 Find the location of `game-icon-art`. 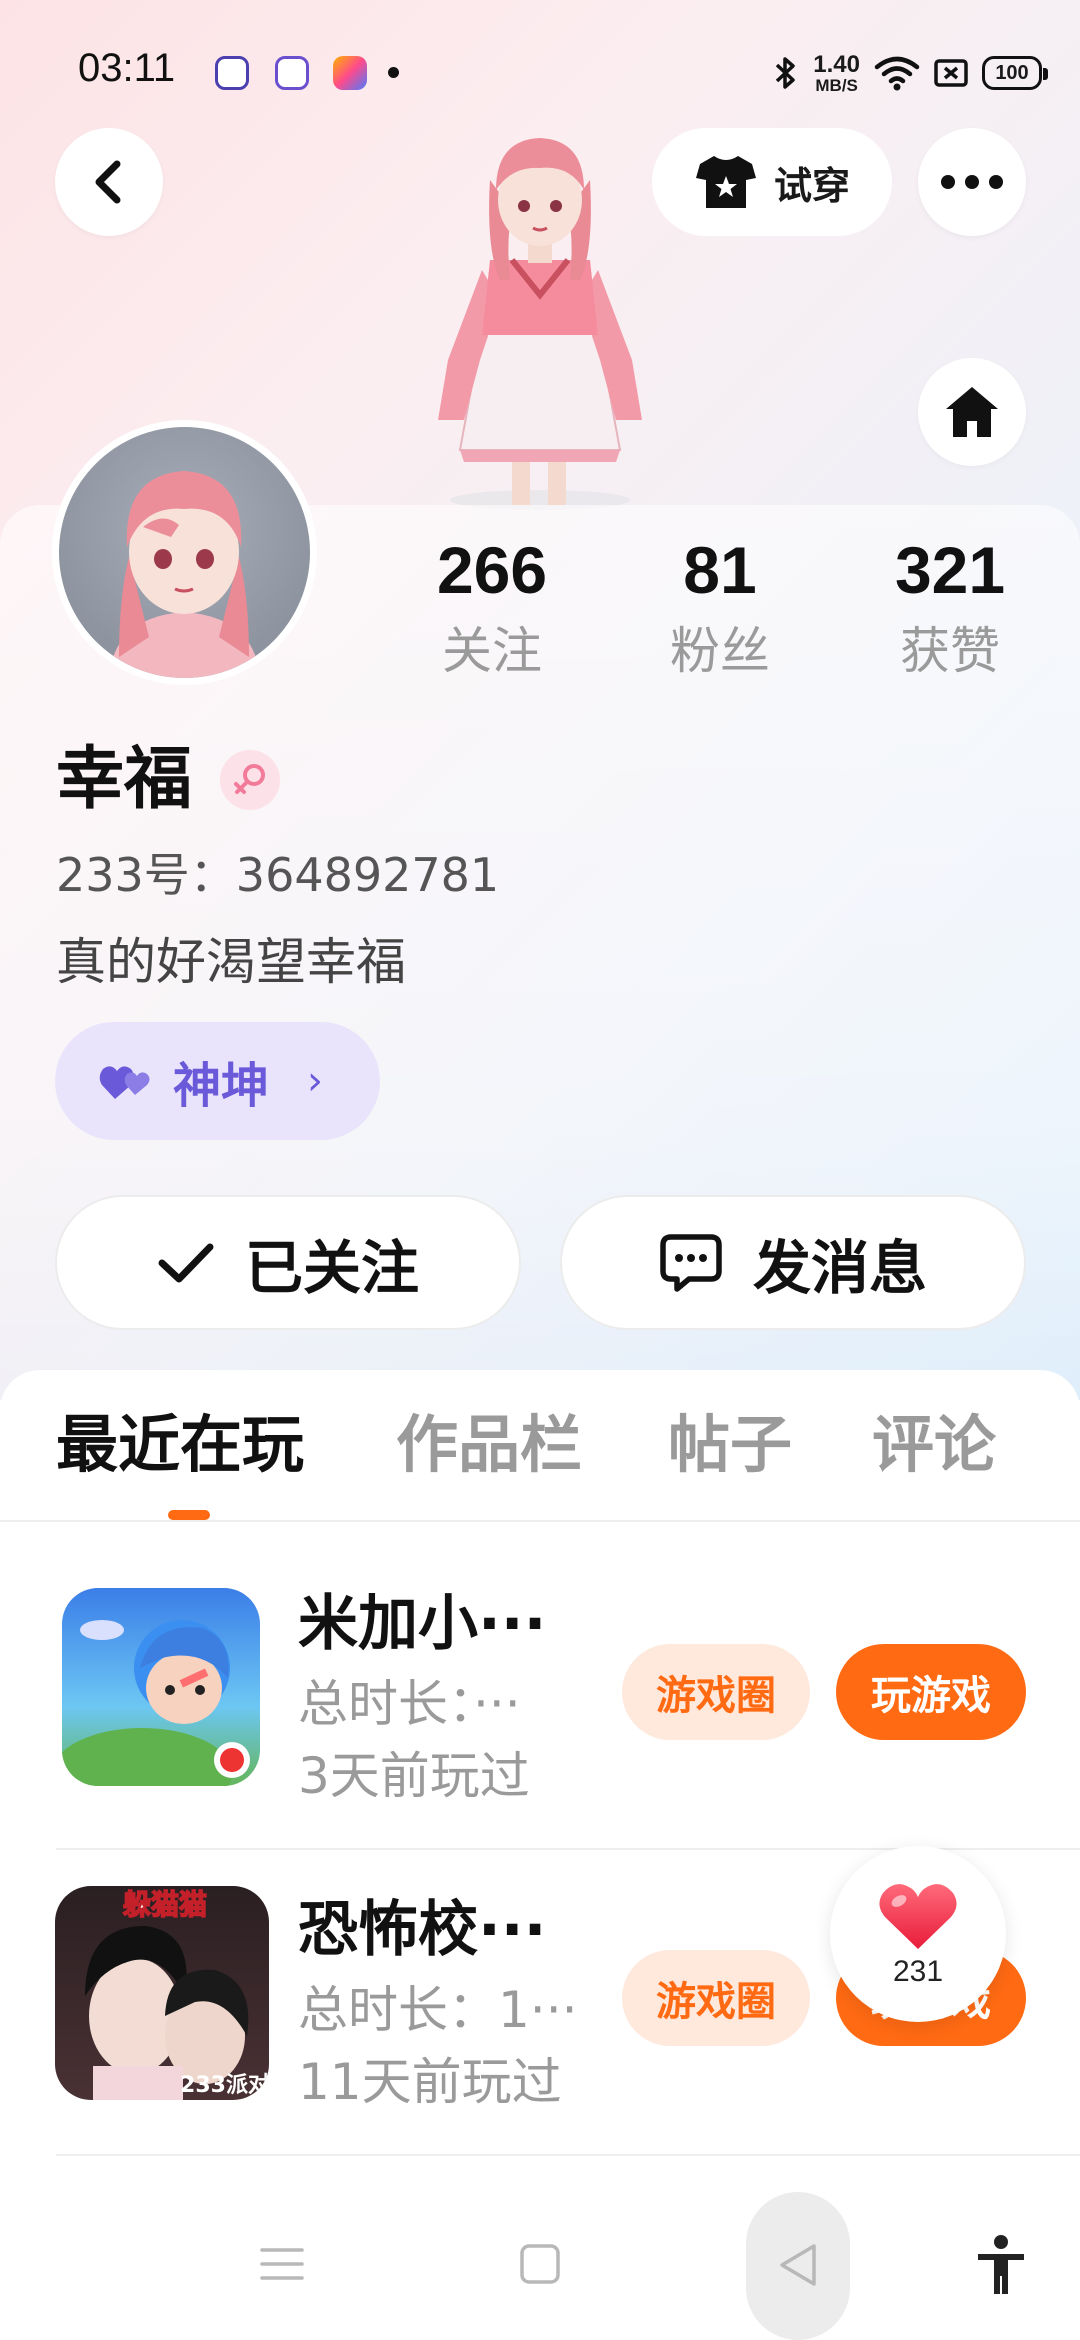

game-icon-art is located at coordinates (156, 1703).